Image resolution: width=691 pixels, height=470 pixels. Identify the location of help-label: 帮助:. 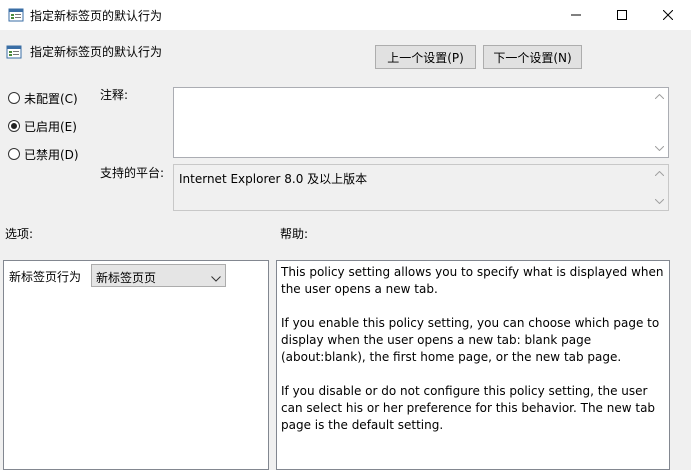
(294, 234).